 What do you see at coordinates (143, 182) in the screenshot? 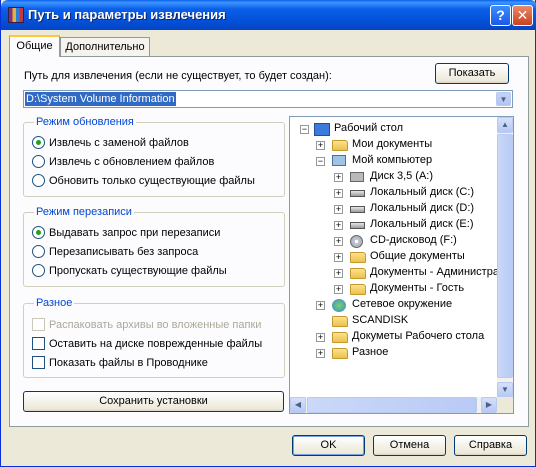
I see `radio-refresh-existing: Обновить только существующие файлы` at bounding box center [143, 182].